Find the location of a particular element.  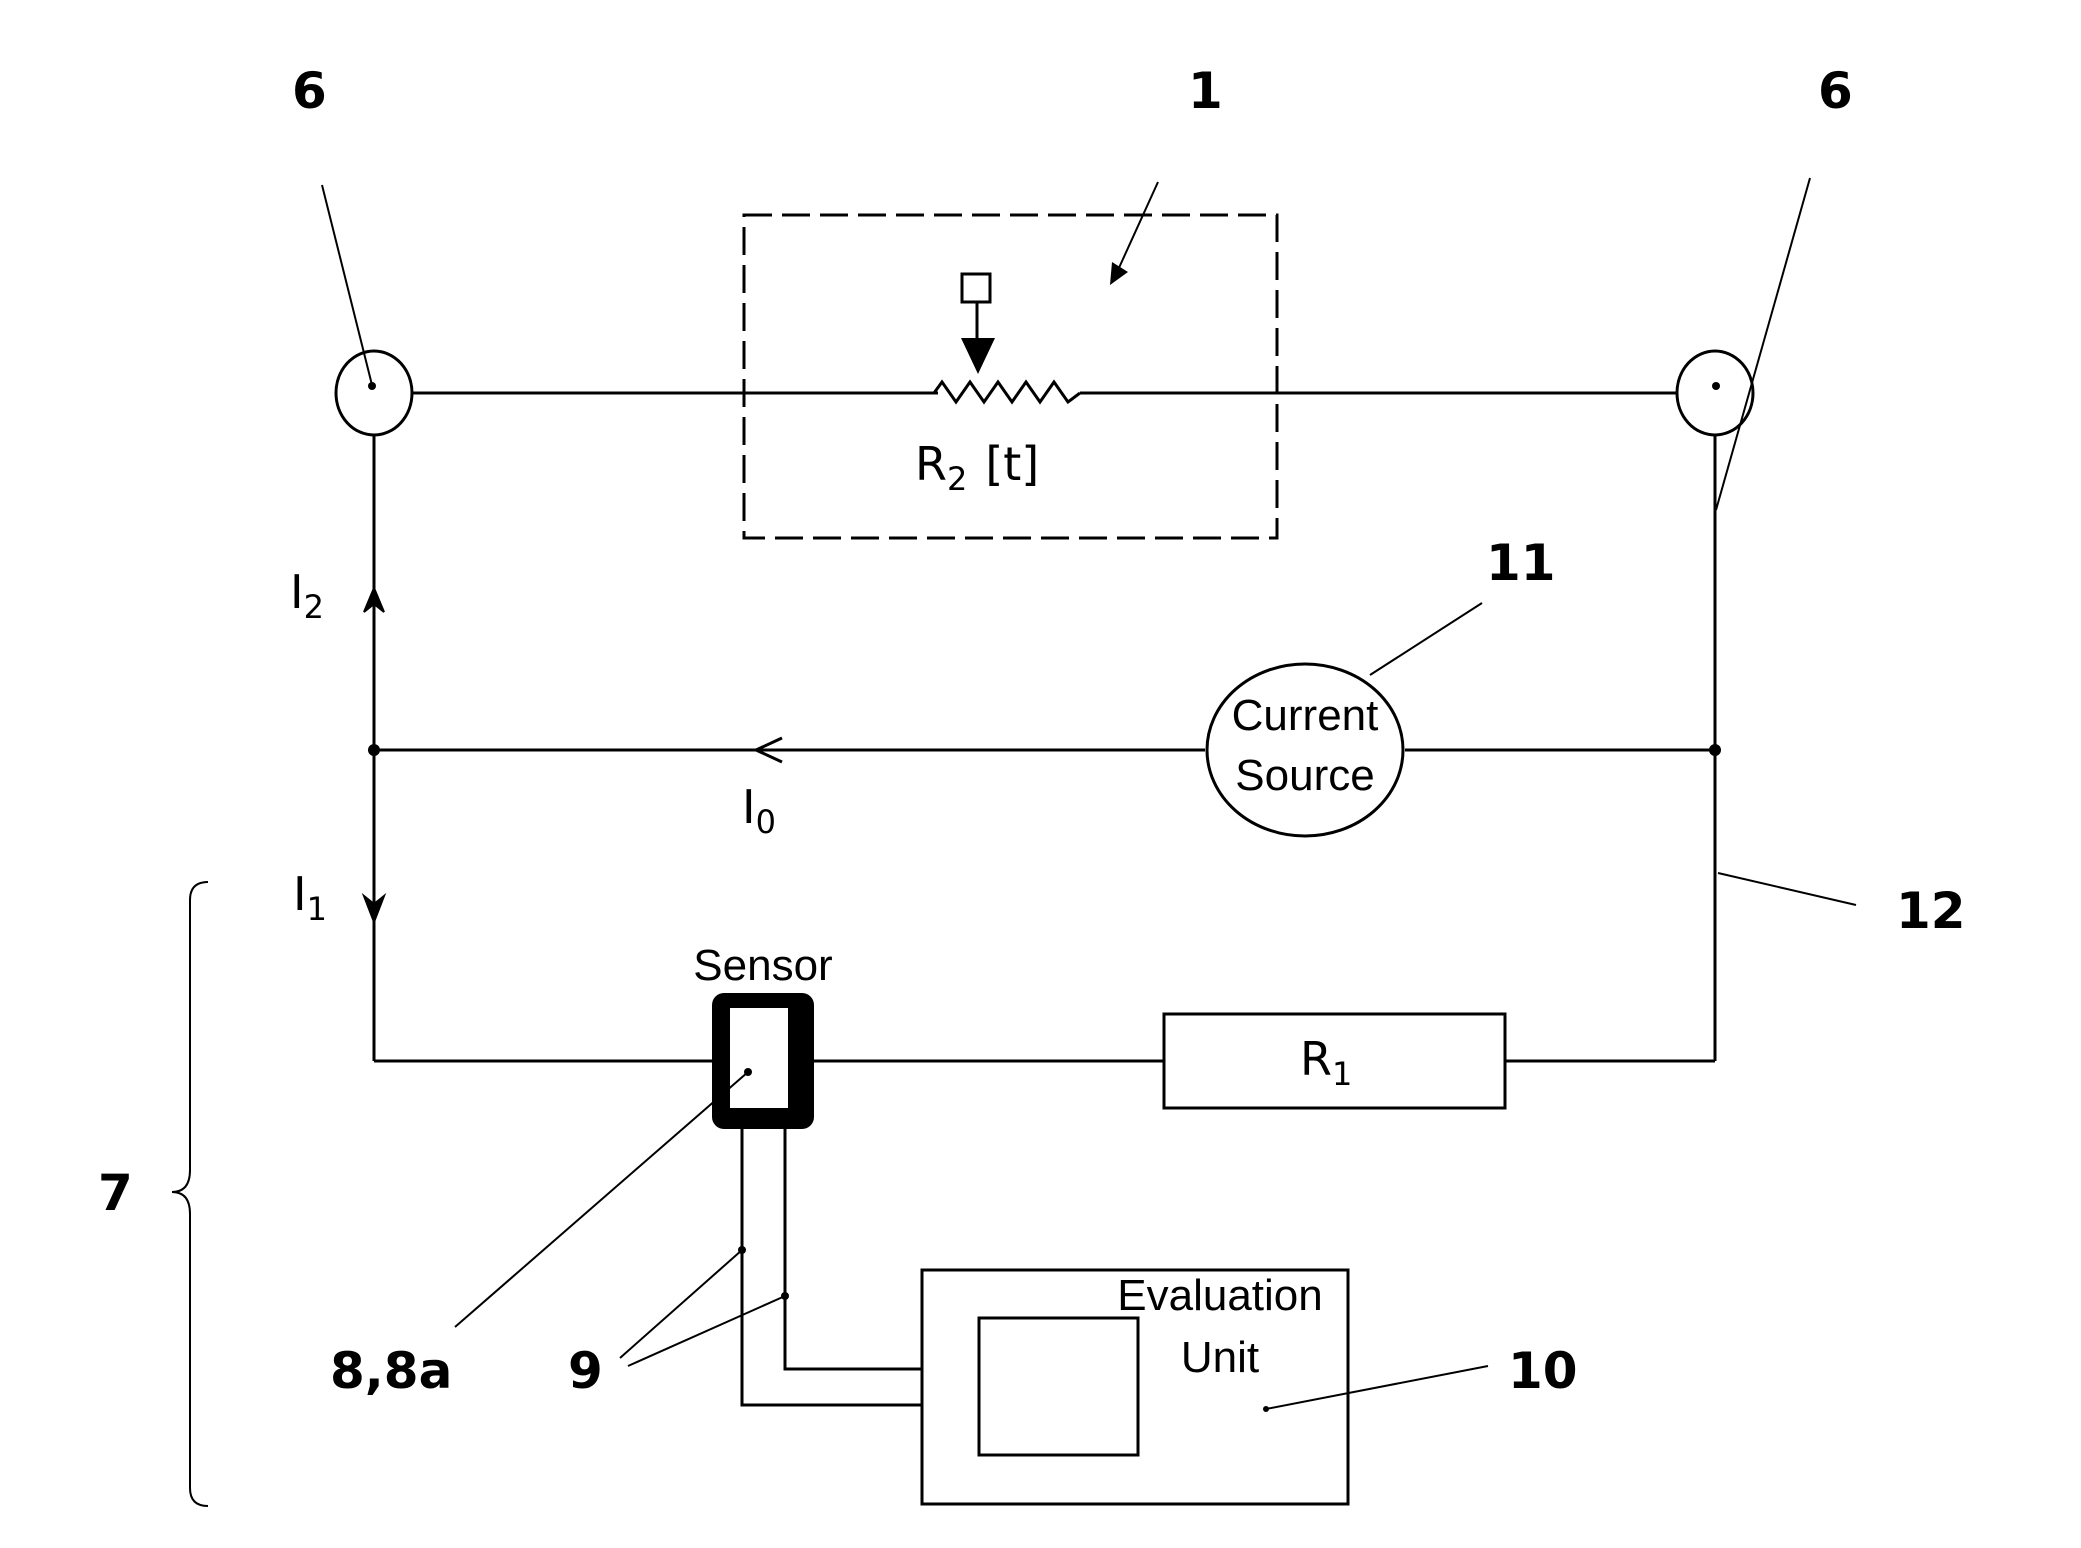

terminal-left is located at coordinates (374, 393).